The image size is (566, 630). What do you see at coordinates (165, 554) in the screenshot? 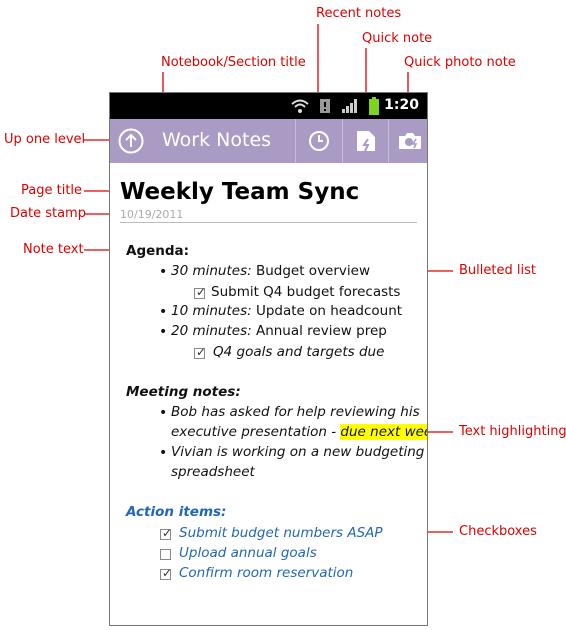
I see `checkbox` at bounding box center [165, 554].